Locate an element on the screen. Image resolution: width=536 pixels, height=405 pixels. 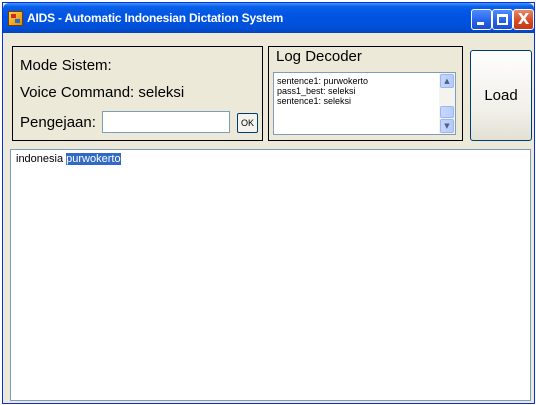
log-decoder-title: Log Decoder is located at coordinates (319, 56).